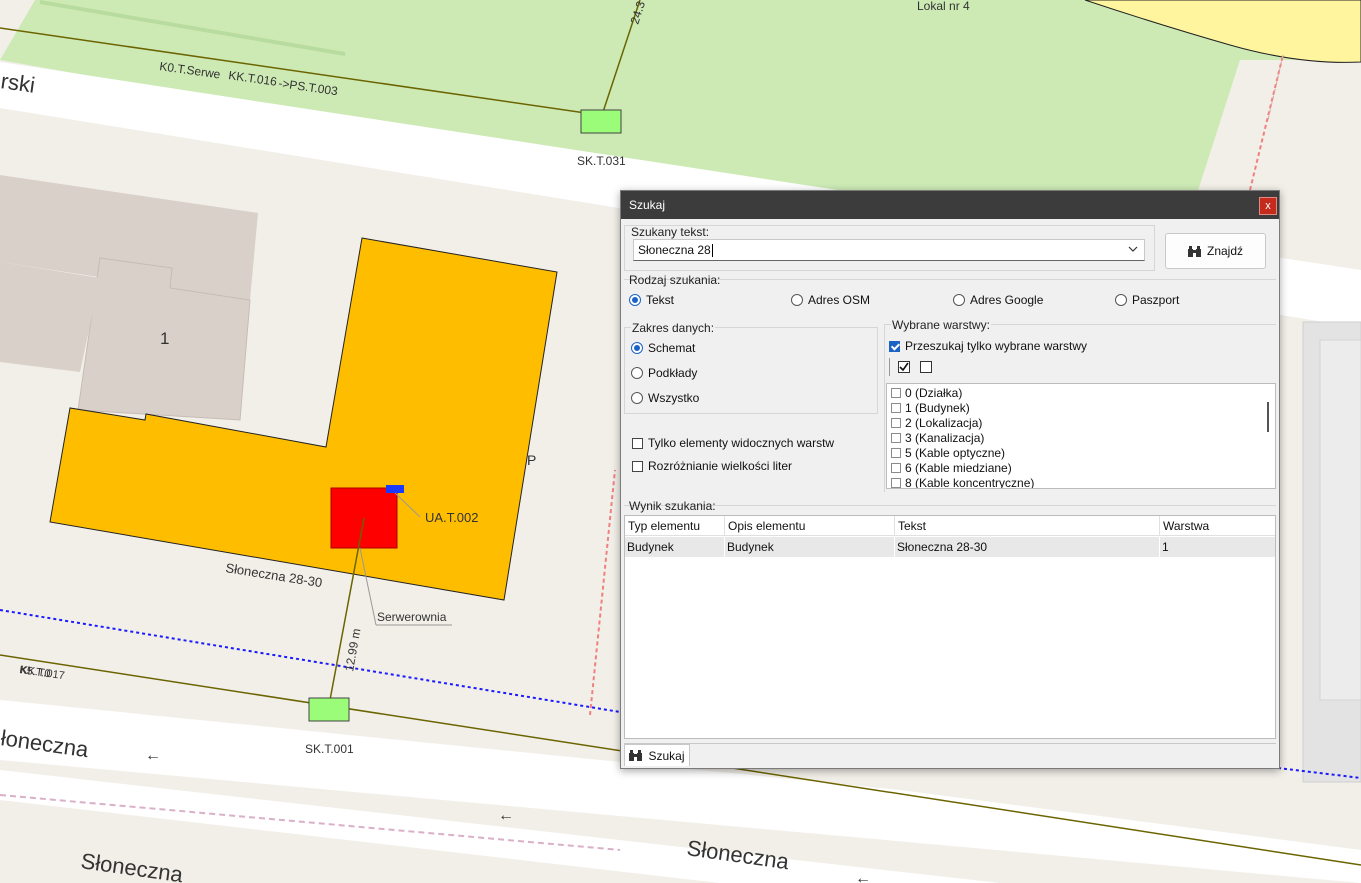 The height and width of the screenshot is (883, 1361). I want to click on node-bottom, so click(329, 709).